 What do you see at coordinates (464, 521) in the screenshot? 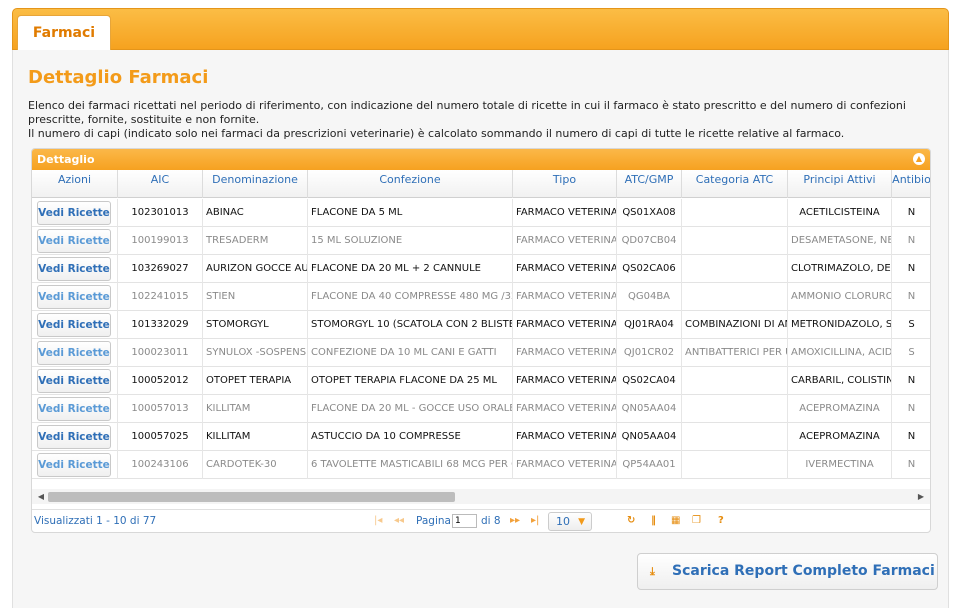
I see `page-input` at bounding box center [464, 521].